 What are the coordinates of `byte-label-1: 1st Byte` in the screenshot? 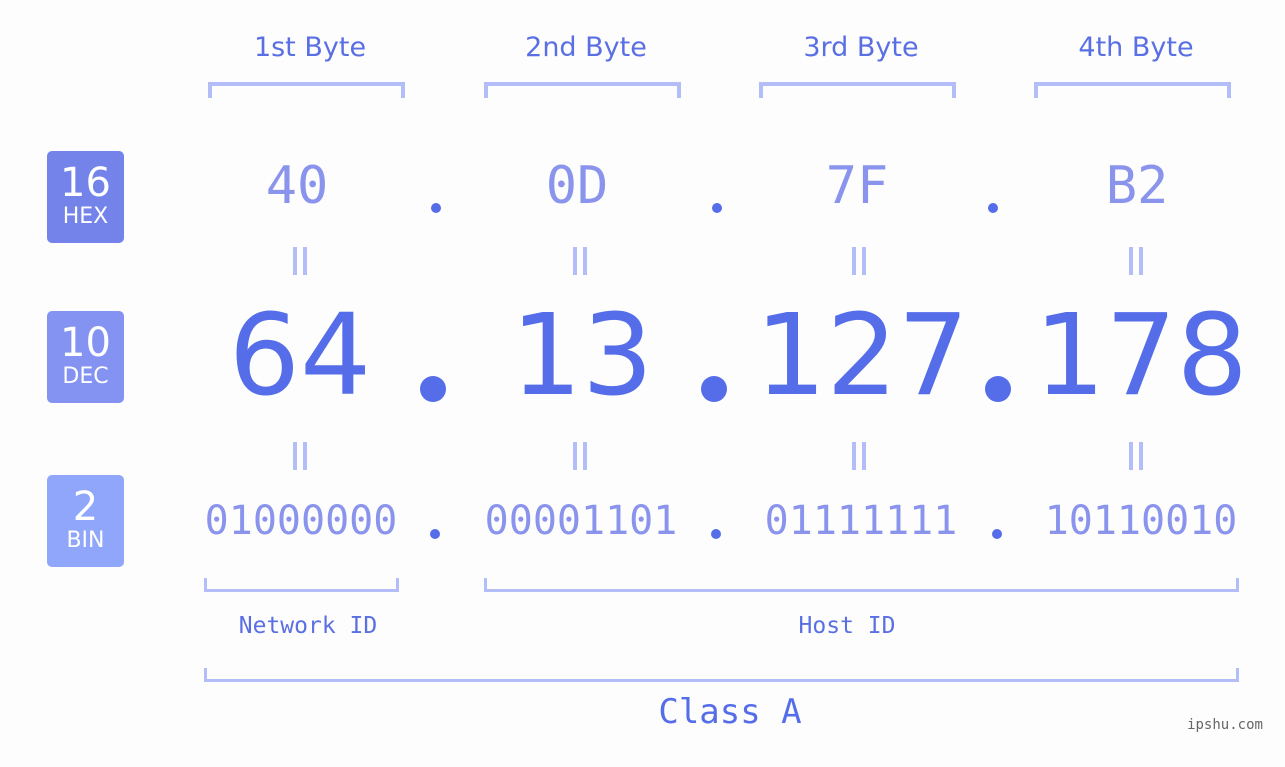 It's located at (310, 47).